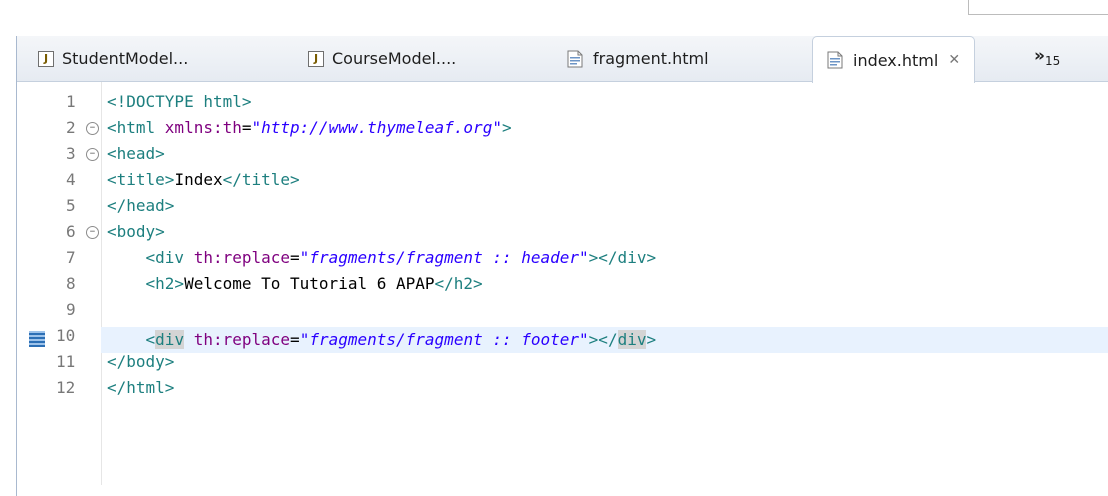  Describe the element at coordinates (458, 283) in the screenshot. I see `code-token: </h2>` at that location.